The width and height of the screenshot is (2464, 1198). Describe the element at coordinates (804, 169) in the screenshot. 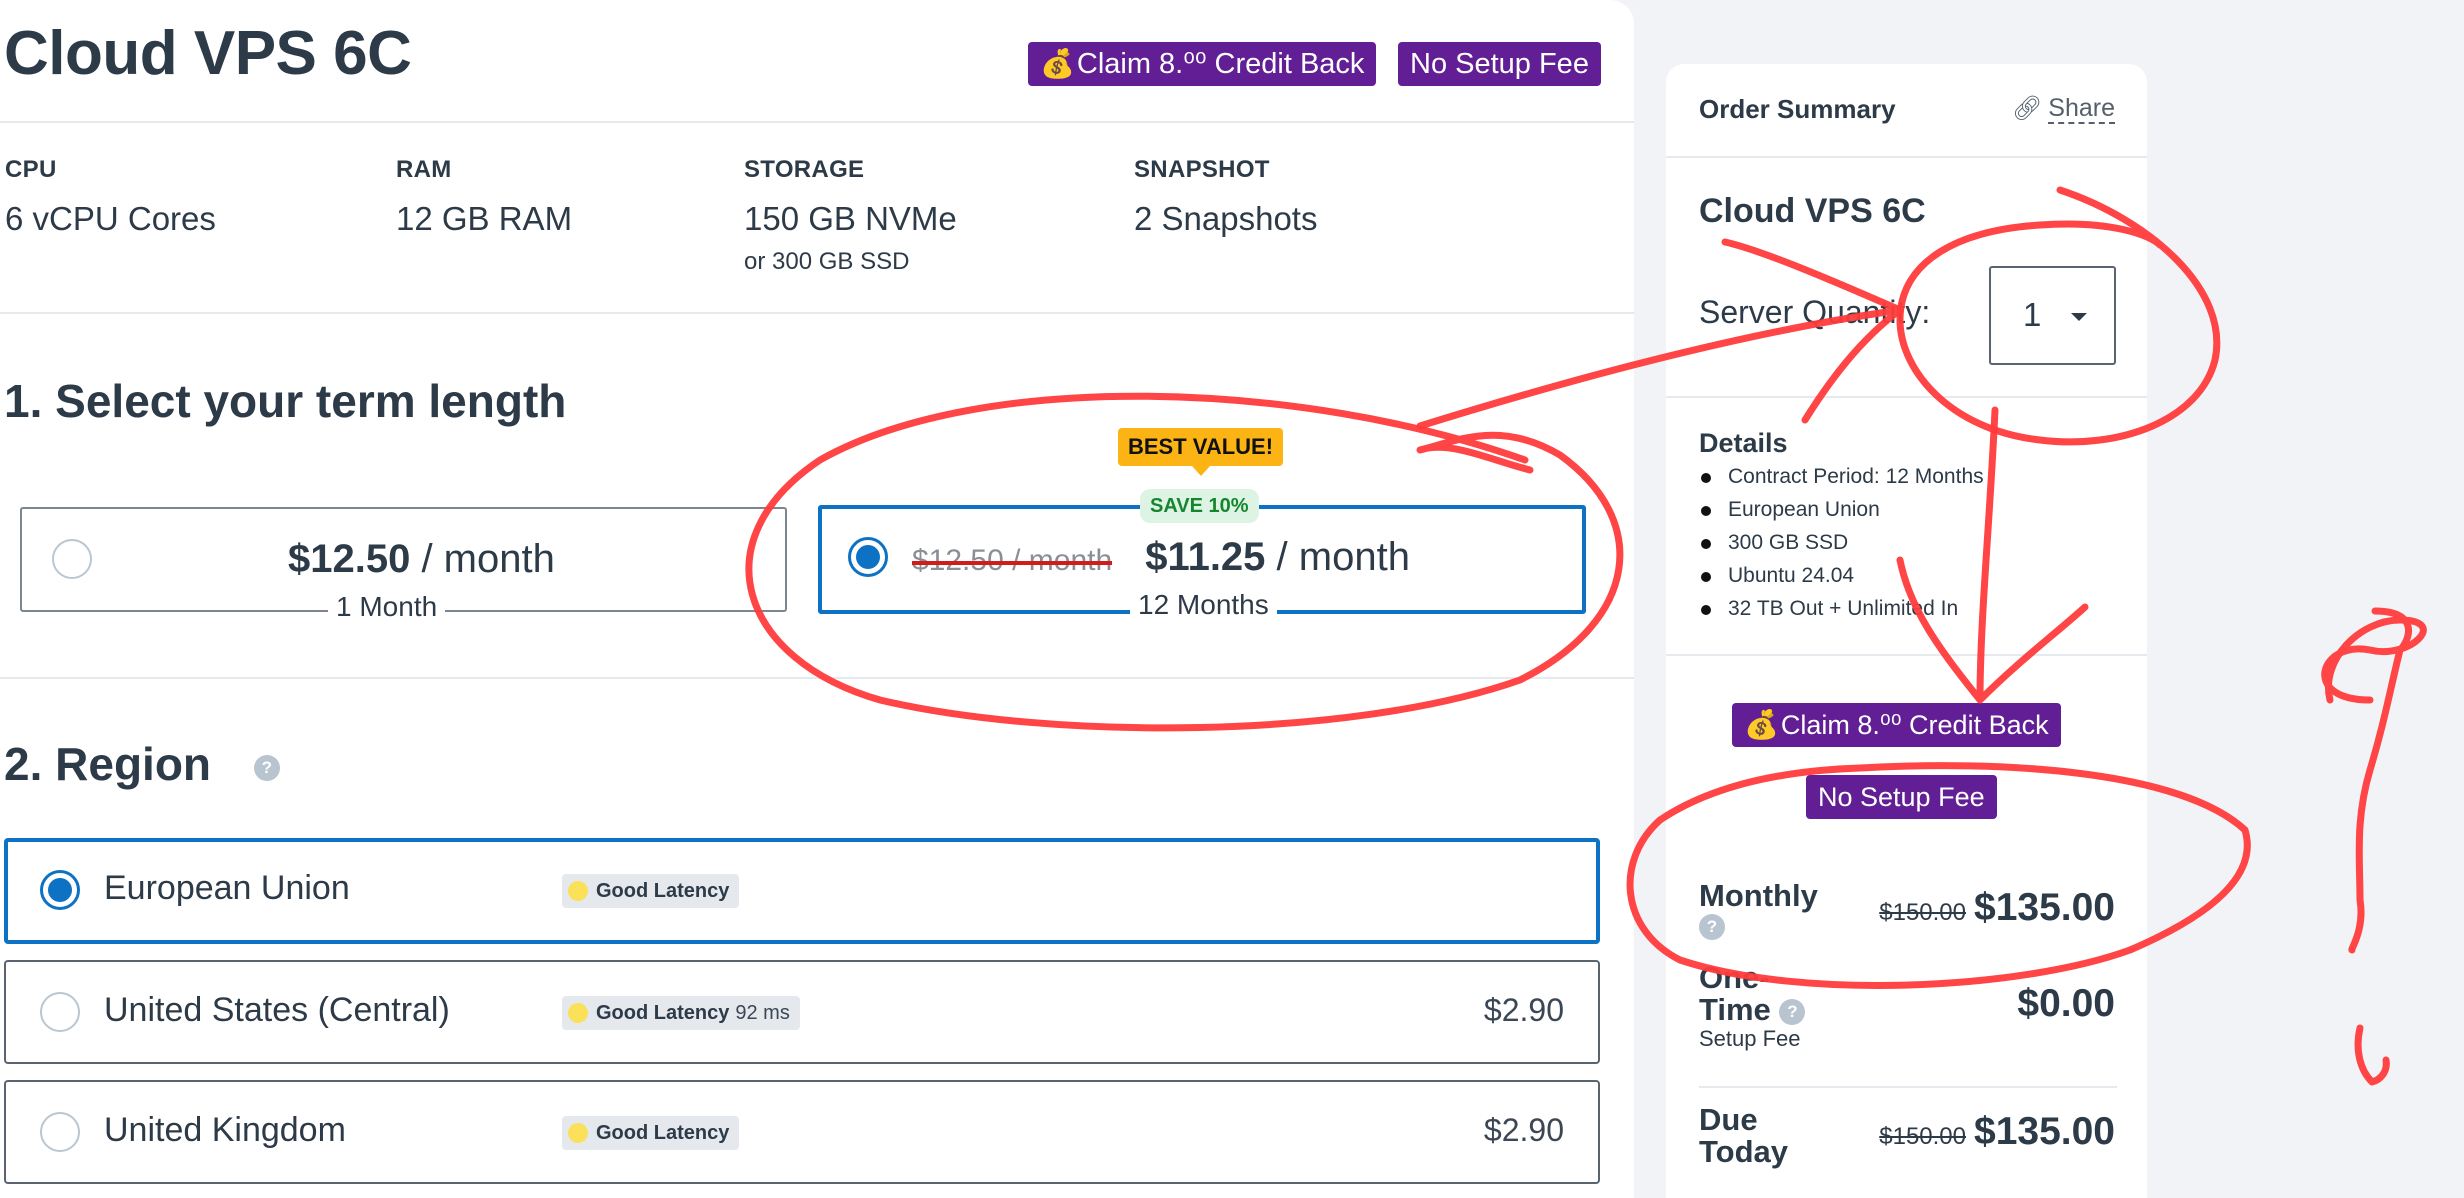

I see `spec-label: STORAGE` at that location.